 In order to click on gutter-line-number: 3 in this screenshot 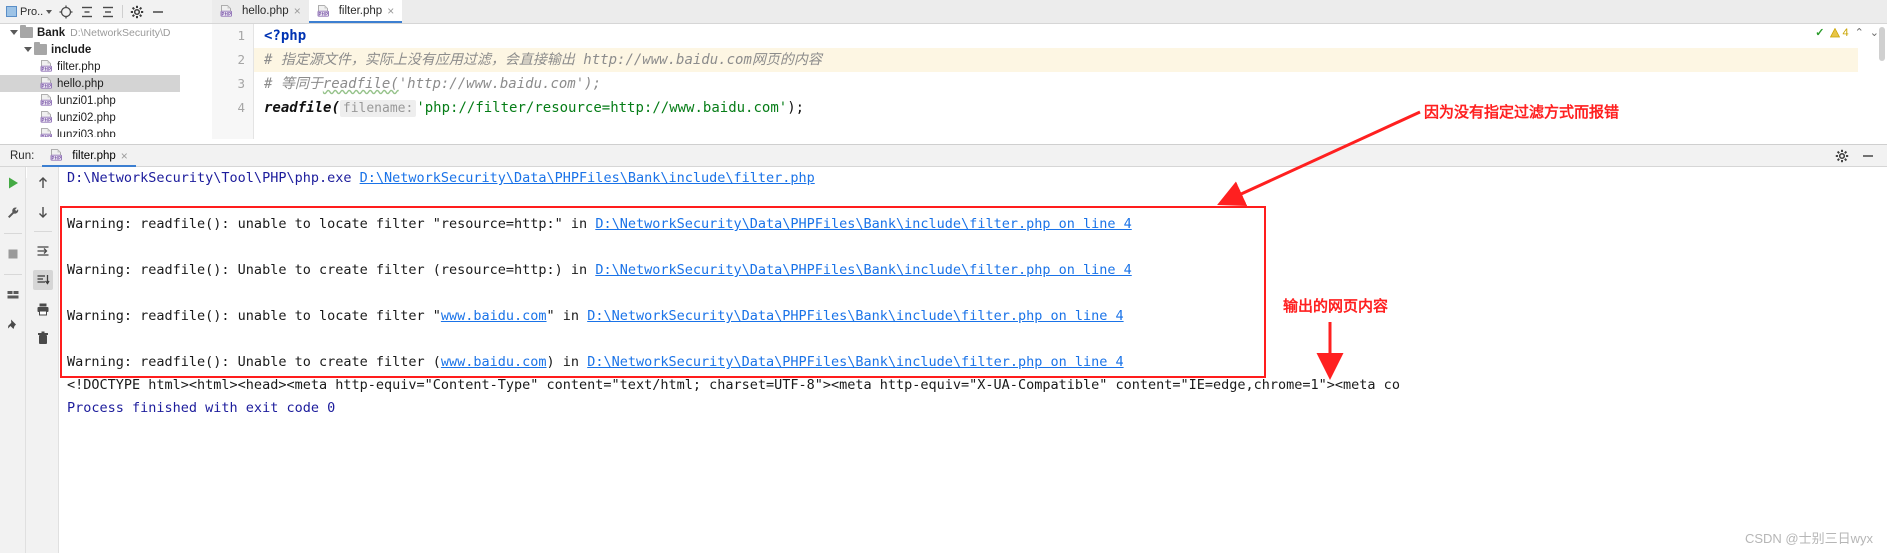, I will do `click(241, 83)`.